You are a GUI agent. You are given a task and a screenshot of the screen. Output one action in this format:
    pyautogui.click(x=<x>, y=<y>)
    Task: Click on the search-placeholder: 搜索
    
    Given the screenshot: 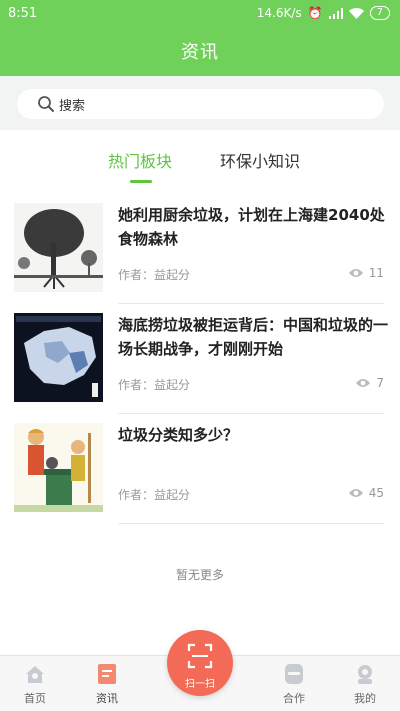 What is the action you would take?
    pyautogui.click(x=72, y=106)
    